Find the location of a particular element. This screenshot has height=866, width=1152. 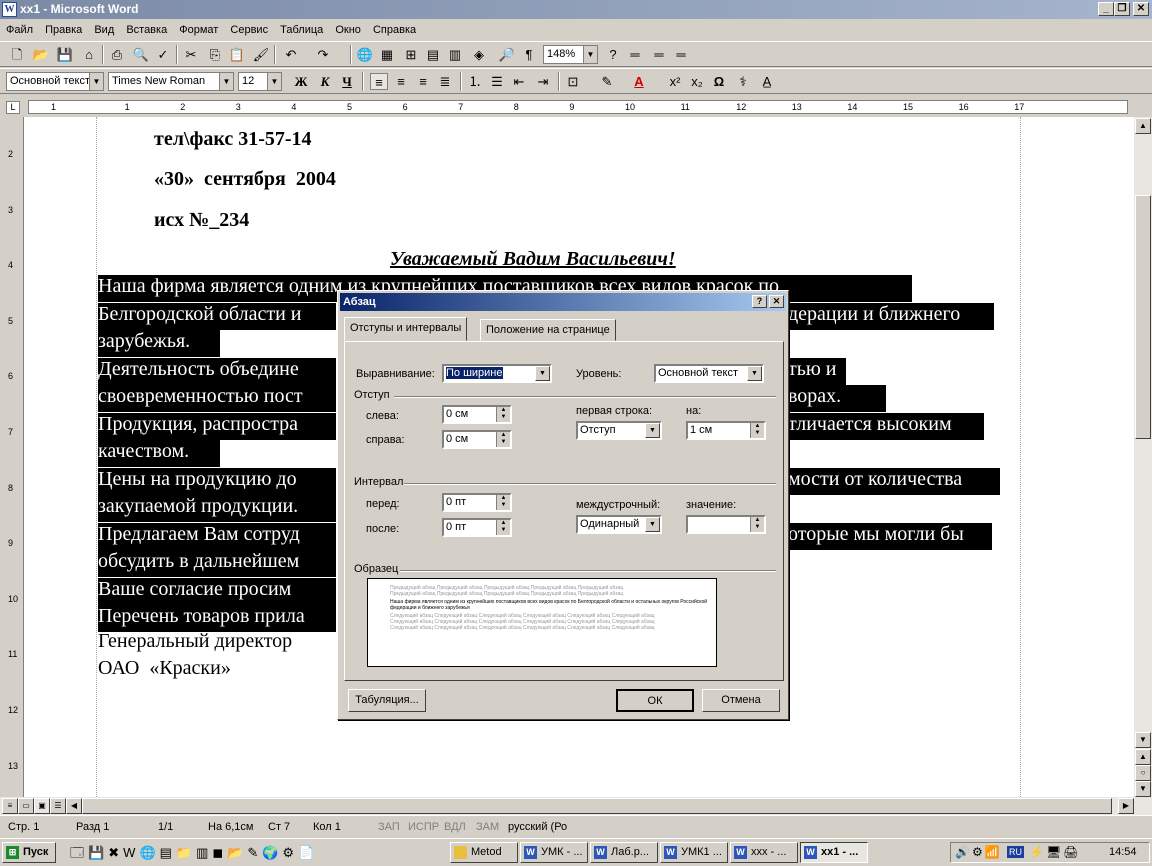

print-layout-icon: ▣ is located at coordinates (42, 806).